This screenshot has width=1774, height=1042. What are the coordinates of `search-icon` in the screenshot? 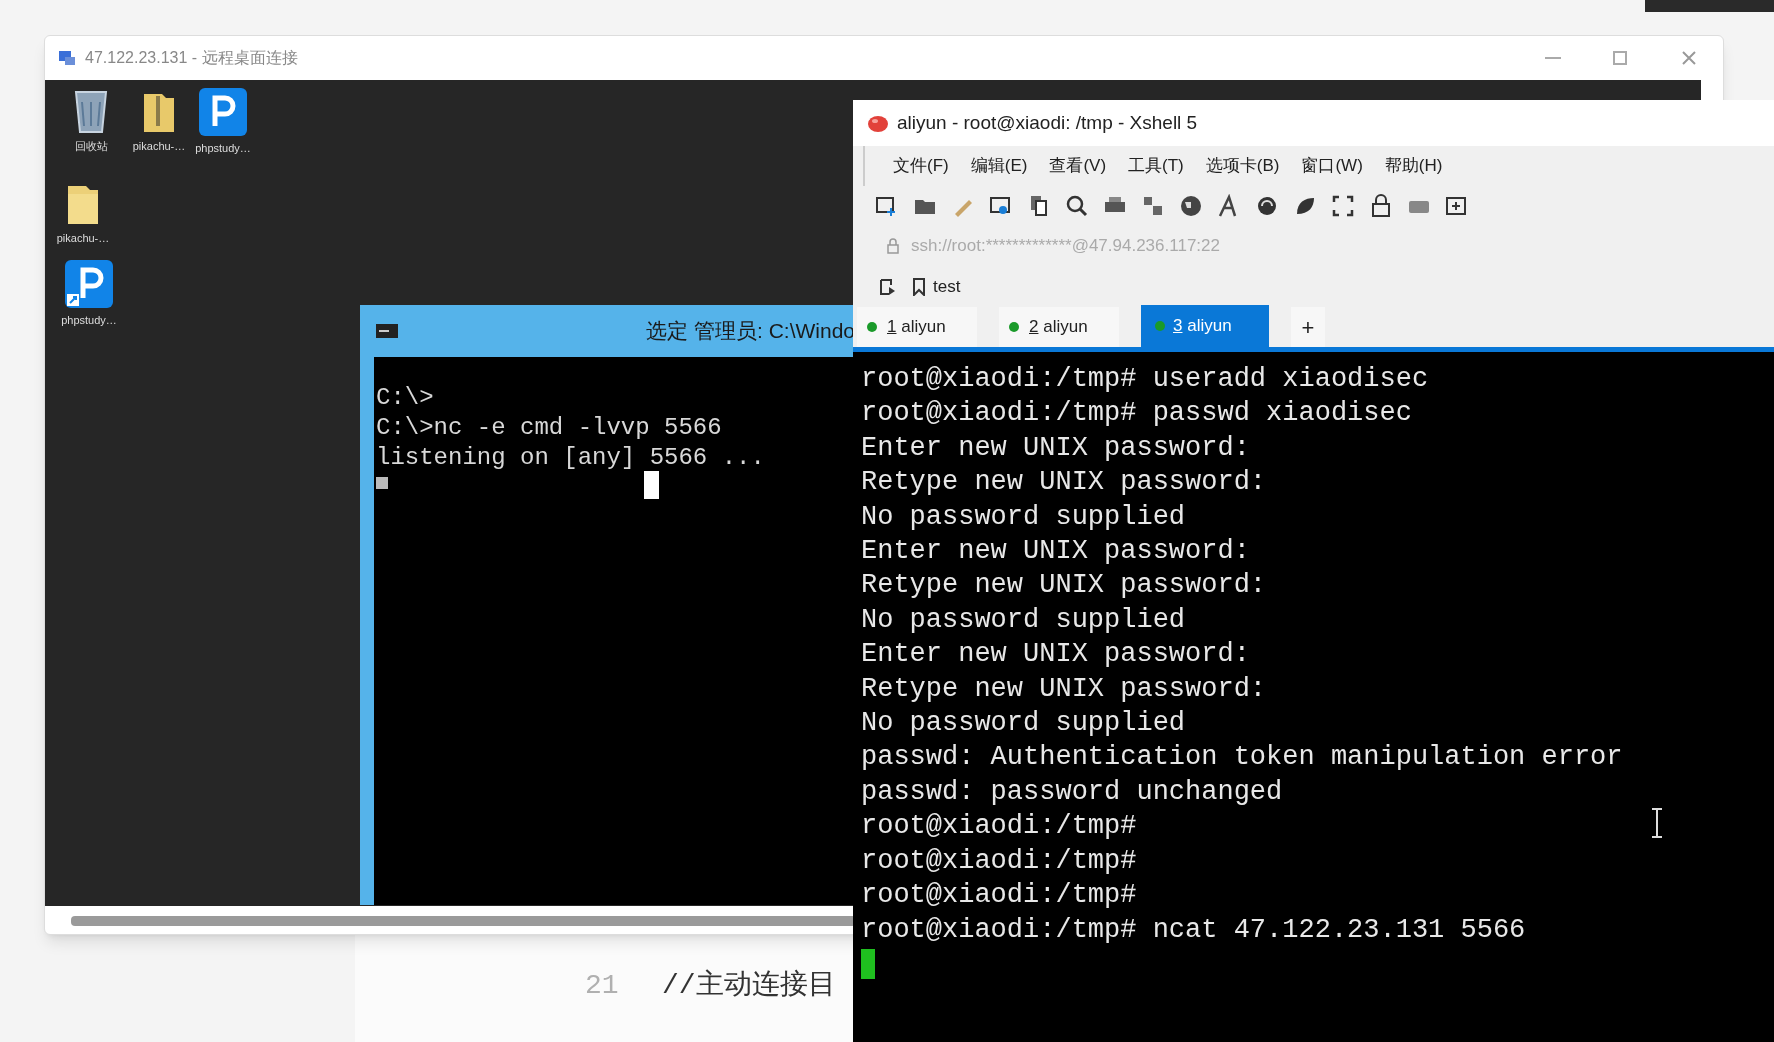 It's located at (1077, 206).